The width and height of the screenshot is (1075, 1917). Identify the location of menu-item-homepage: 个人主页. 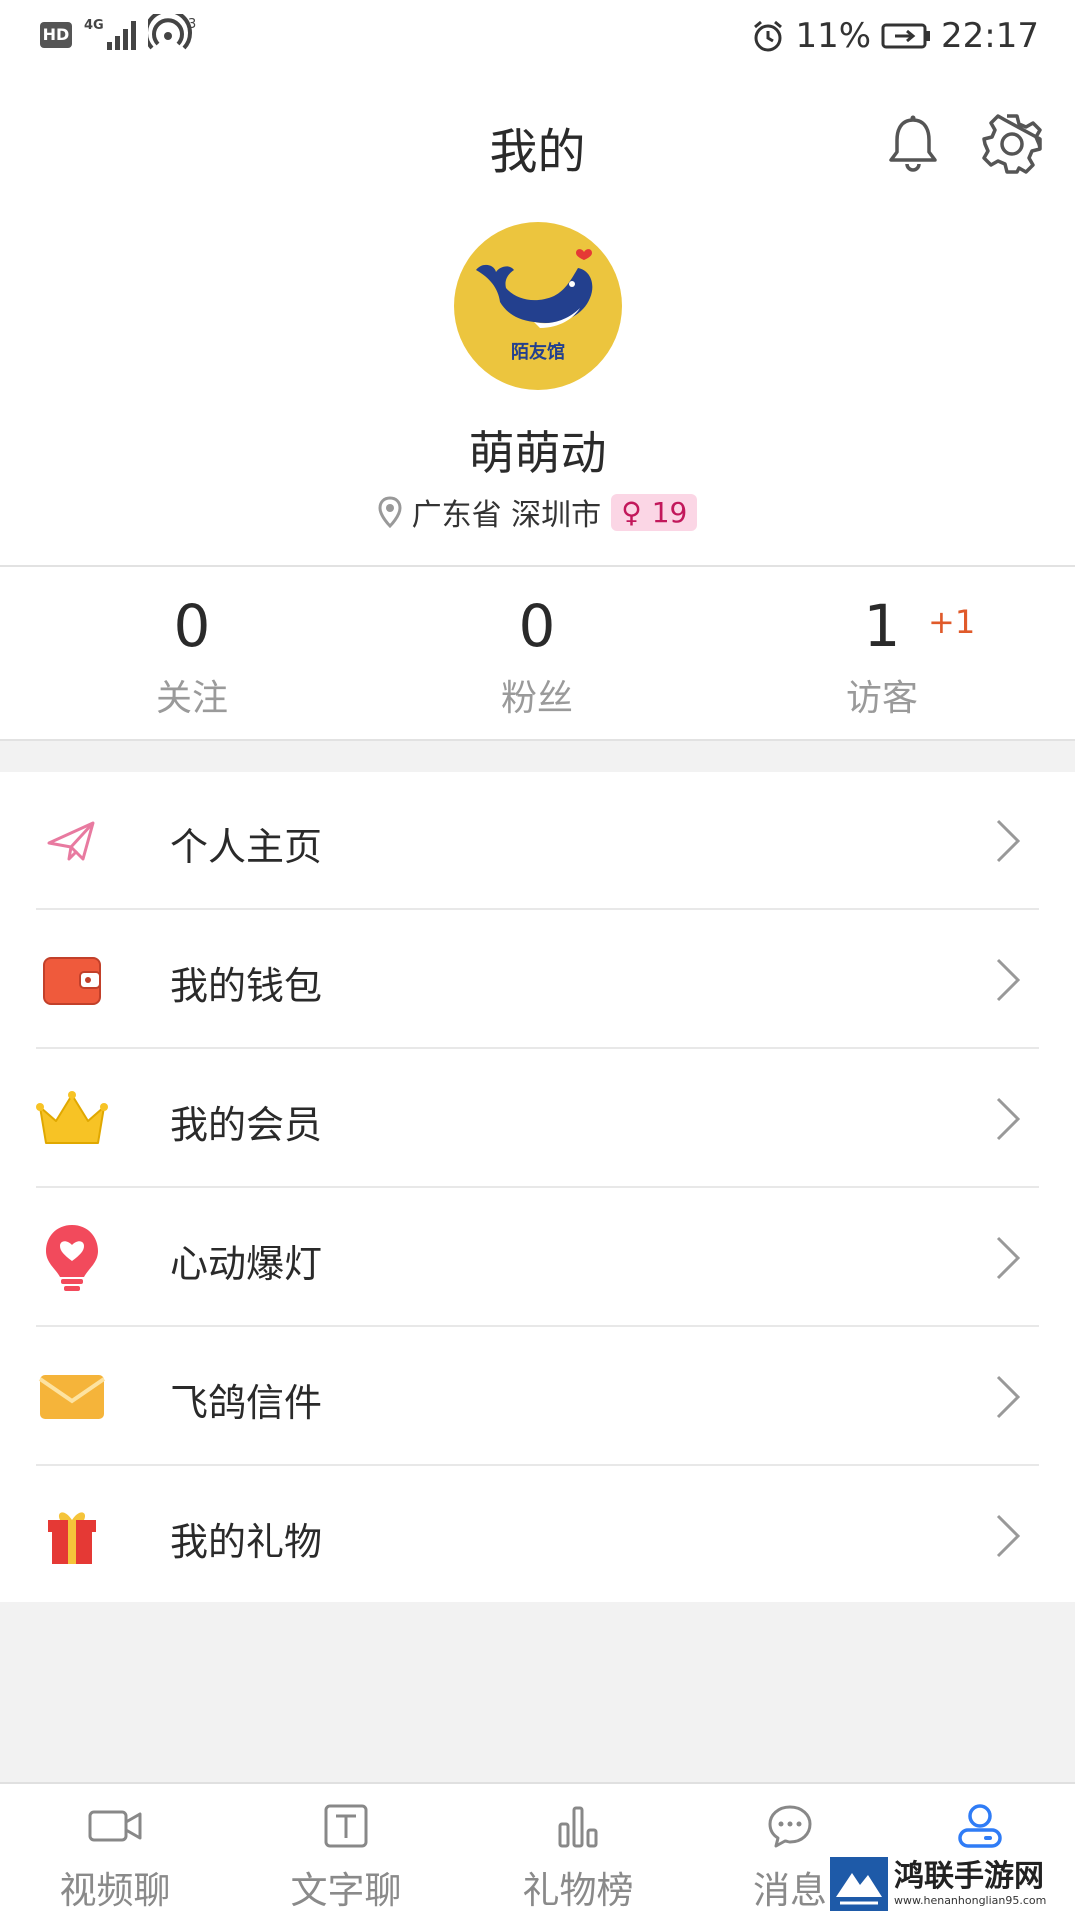
(537, 841).